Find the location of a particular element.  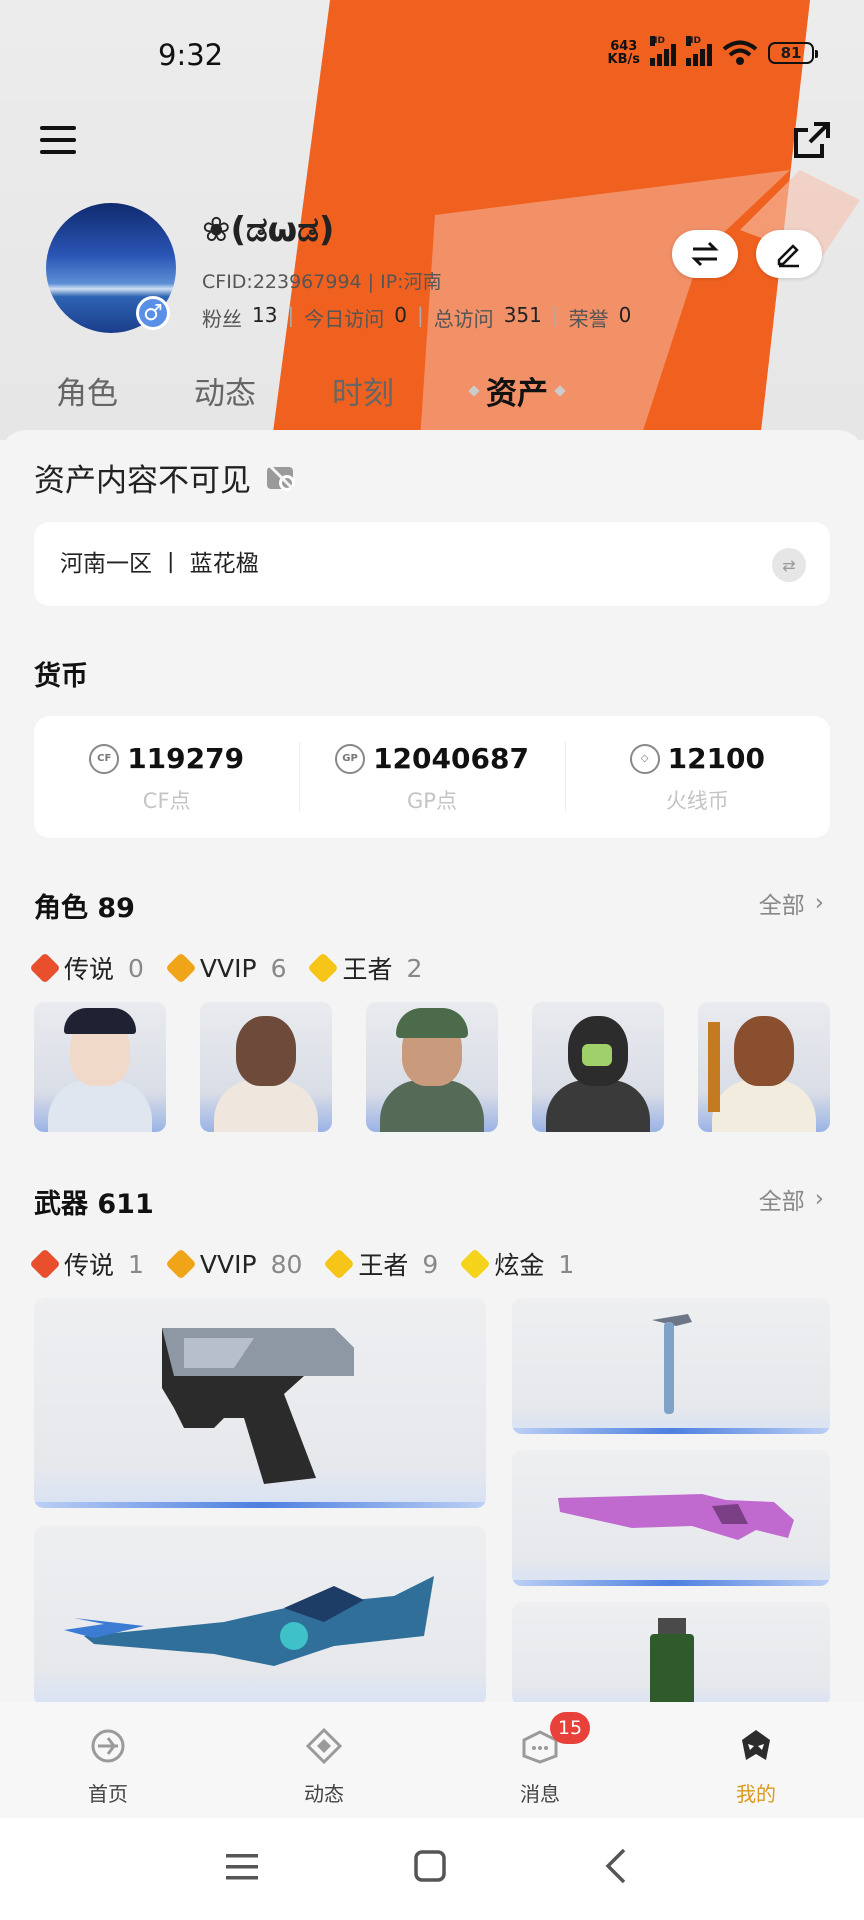

gp-points-value: 12040687 is located at coordinates (451, 758).